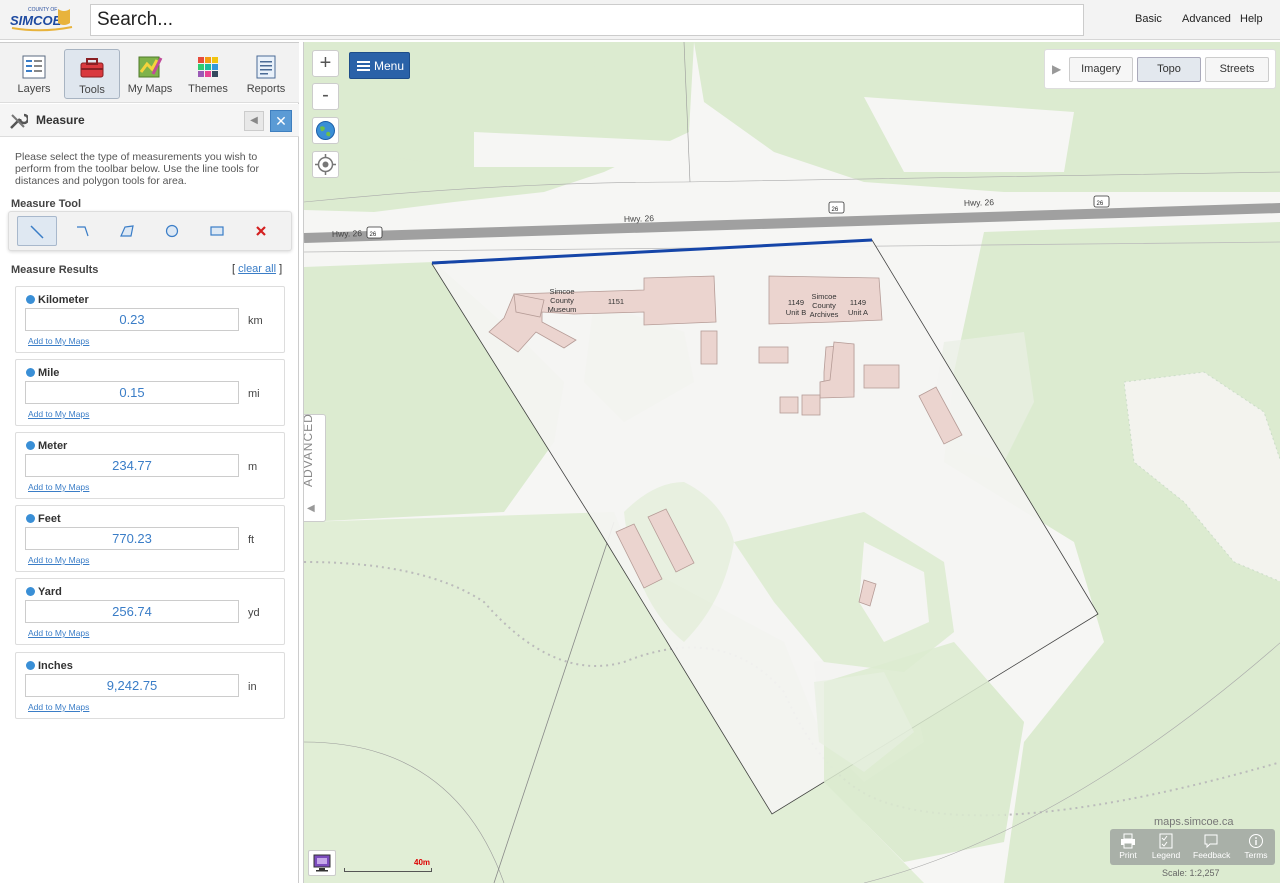  I want to click on result-heading: Meter, so click(46, 446).